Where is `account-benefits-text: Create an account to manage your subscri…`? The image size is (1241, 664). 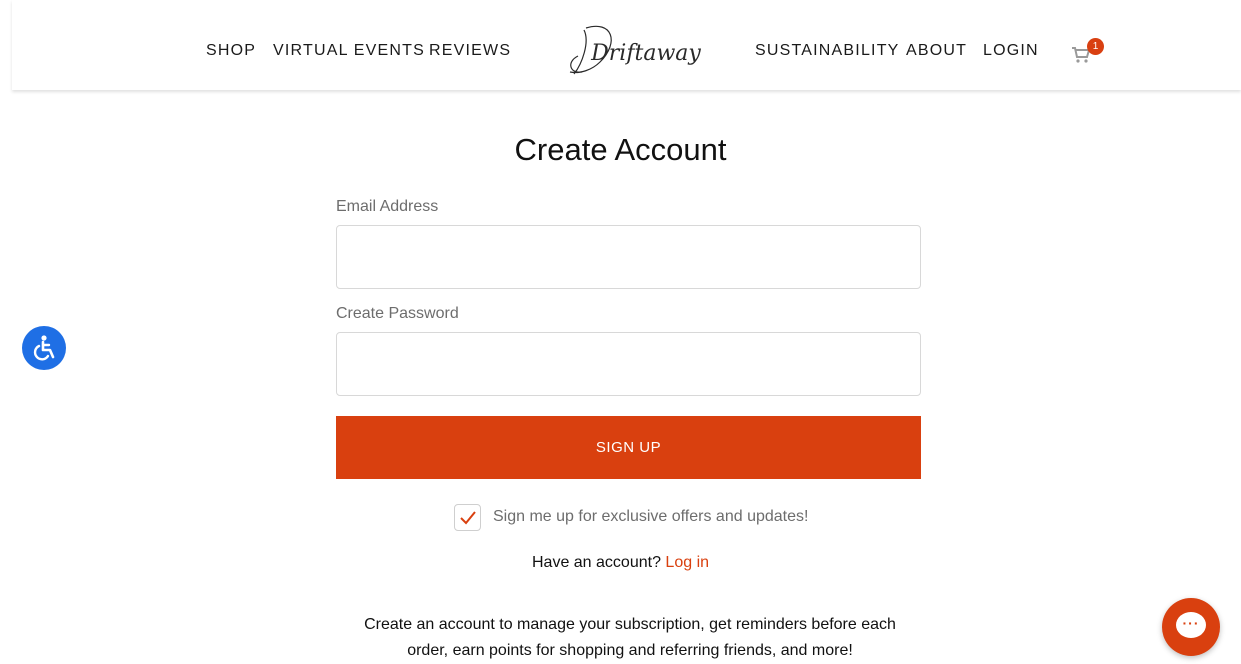
account-benefits-text: Create an account to manage your subscri… is located at coordinates (630, 637).